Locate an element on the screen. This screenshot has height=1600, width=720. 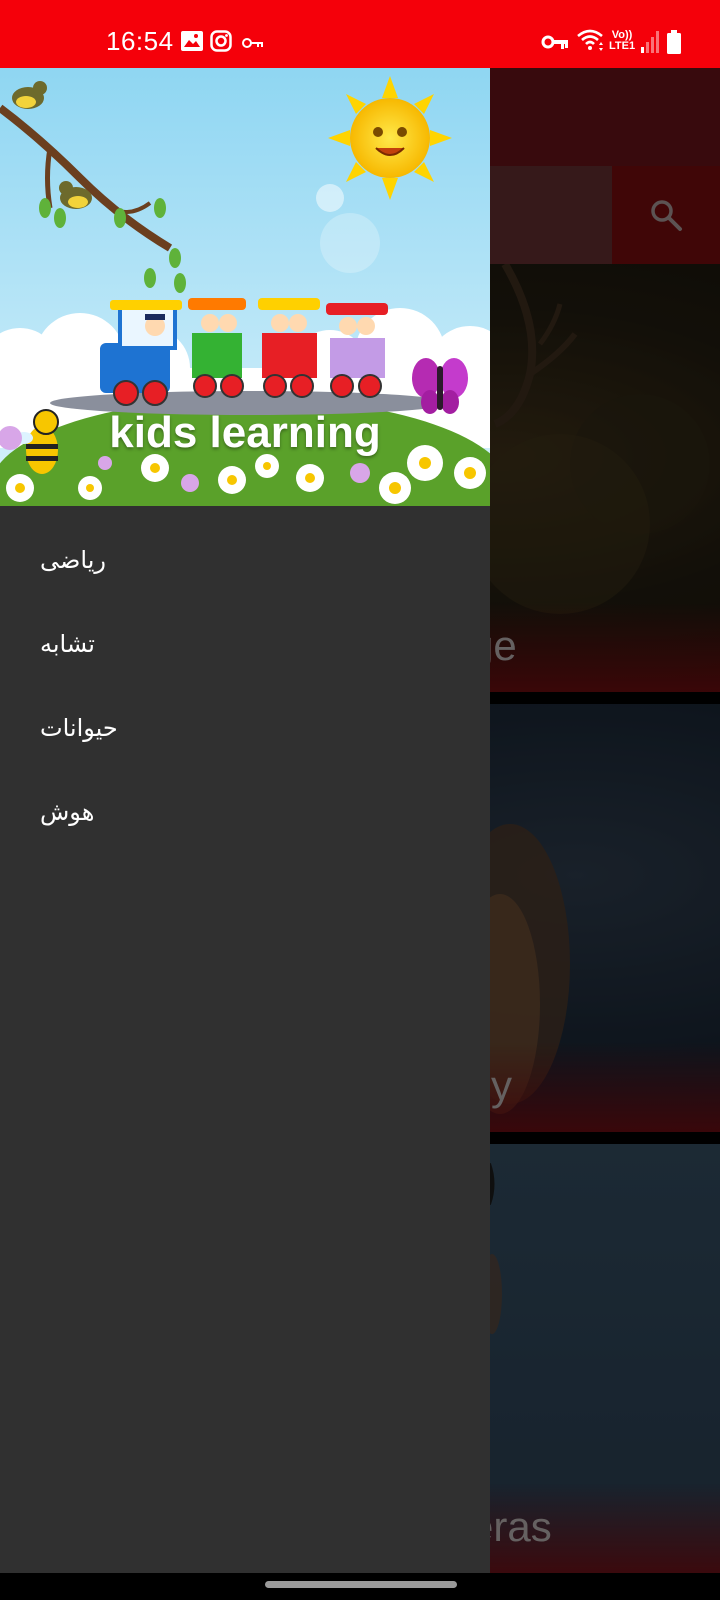
battery-icon is located at coordinates (674, 44).